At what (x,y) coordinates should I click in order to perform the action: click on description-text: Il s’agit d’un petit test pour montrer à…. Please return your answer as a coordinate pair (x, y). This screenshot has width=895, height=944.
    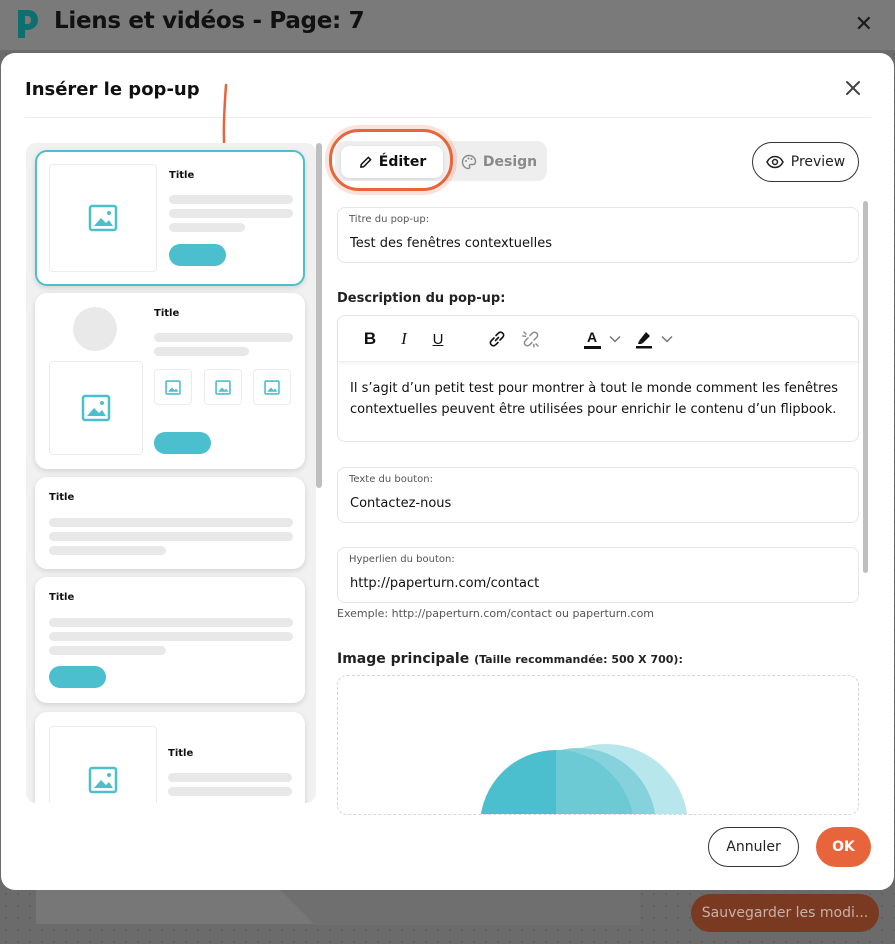
    Looking at the image, I should click on (600, 399).